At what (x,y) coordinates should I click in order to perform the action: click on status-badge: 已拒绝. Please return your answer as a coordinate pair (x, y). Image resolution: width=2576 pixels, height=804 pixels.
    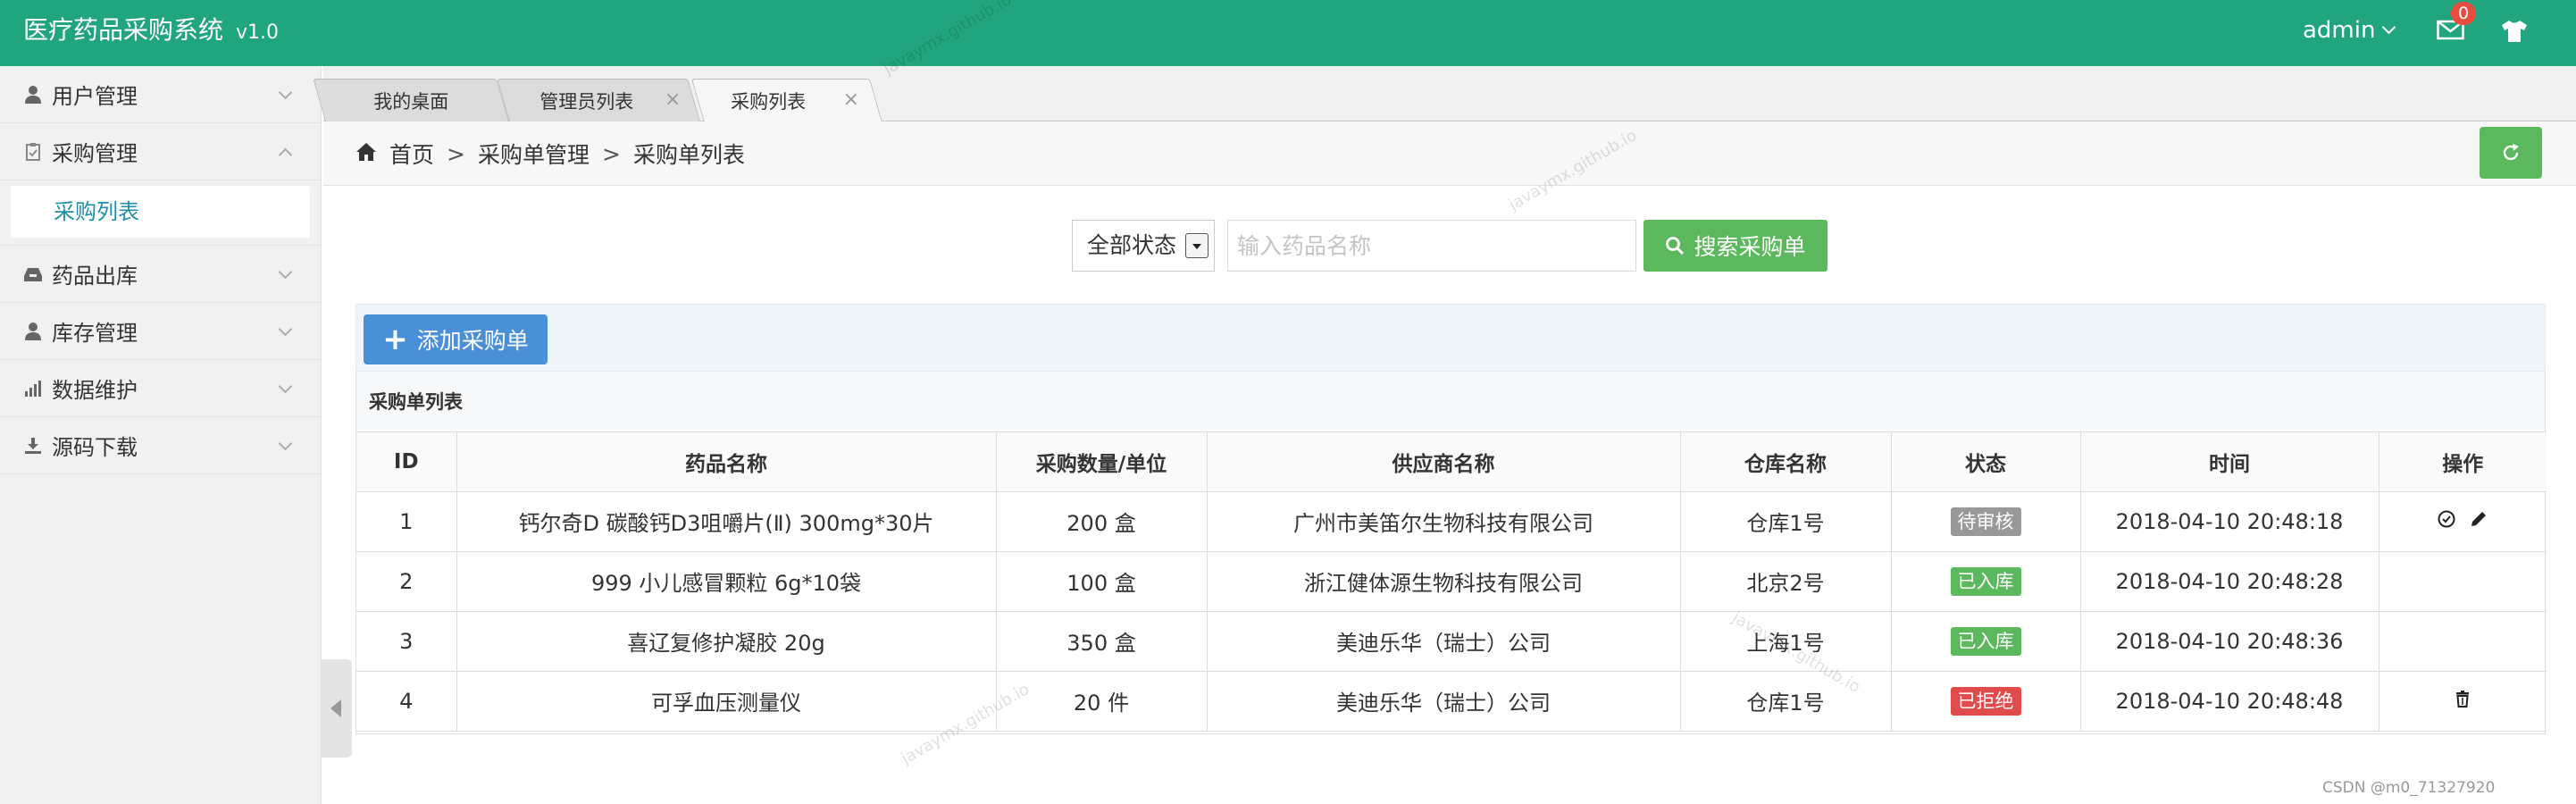
    Looking at the image, I should click on (1986, 701).